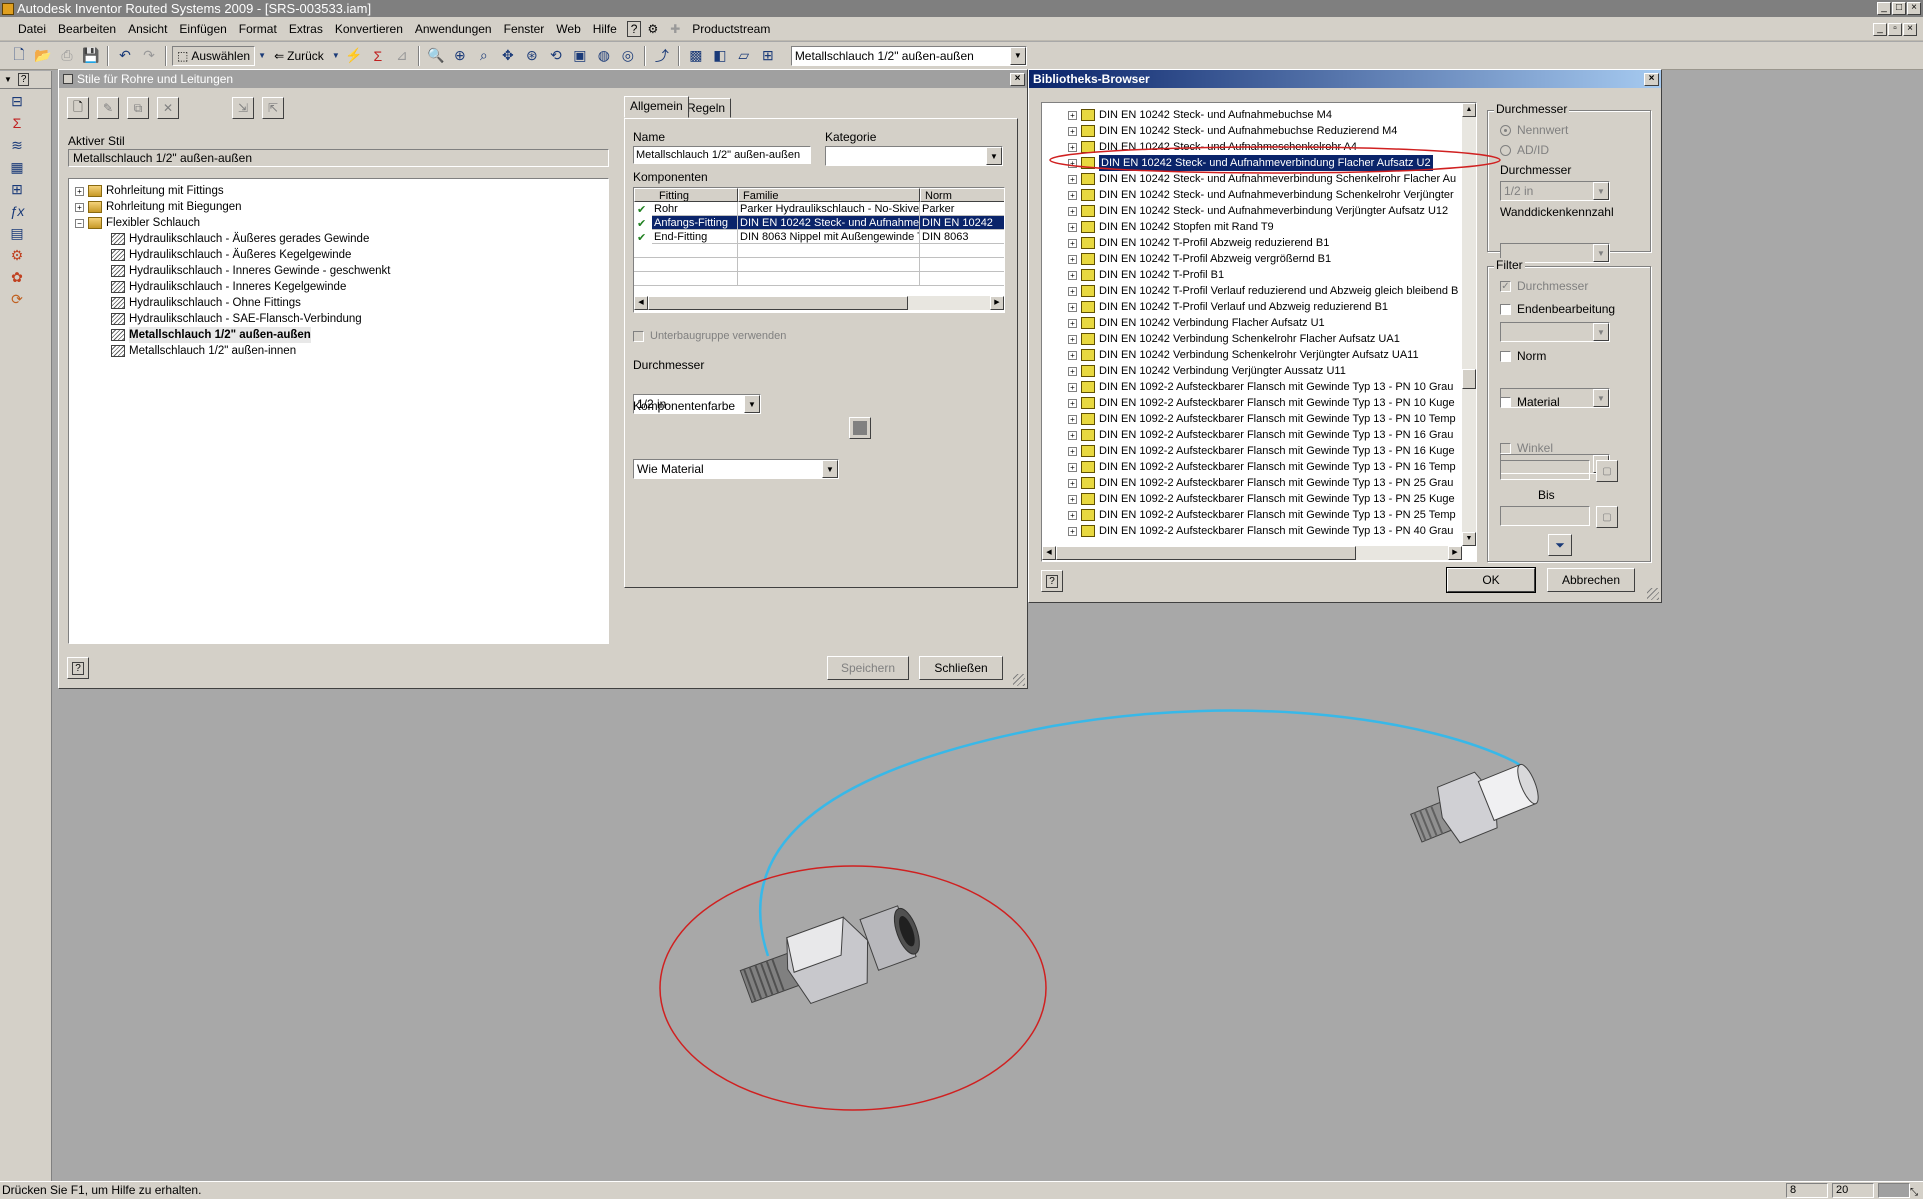  Describe the element at coordinates (341, 303) in the screenshot. I see `style-tree-item: Hydraulikschlauch - Ohne Fittings` at that location.